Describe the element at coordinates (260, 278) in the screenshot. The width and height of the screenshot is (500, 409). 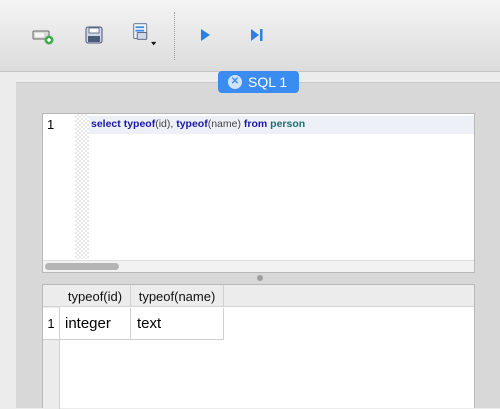
I see `splitter-handle` at that location.